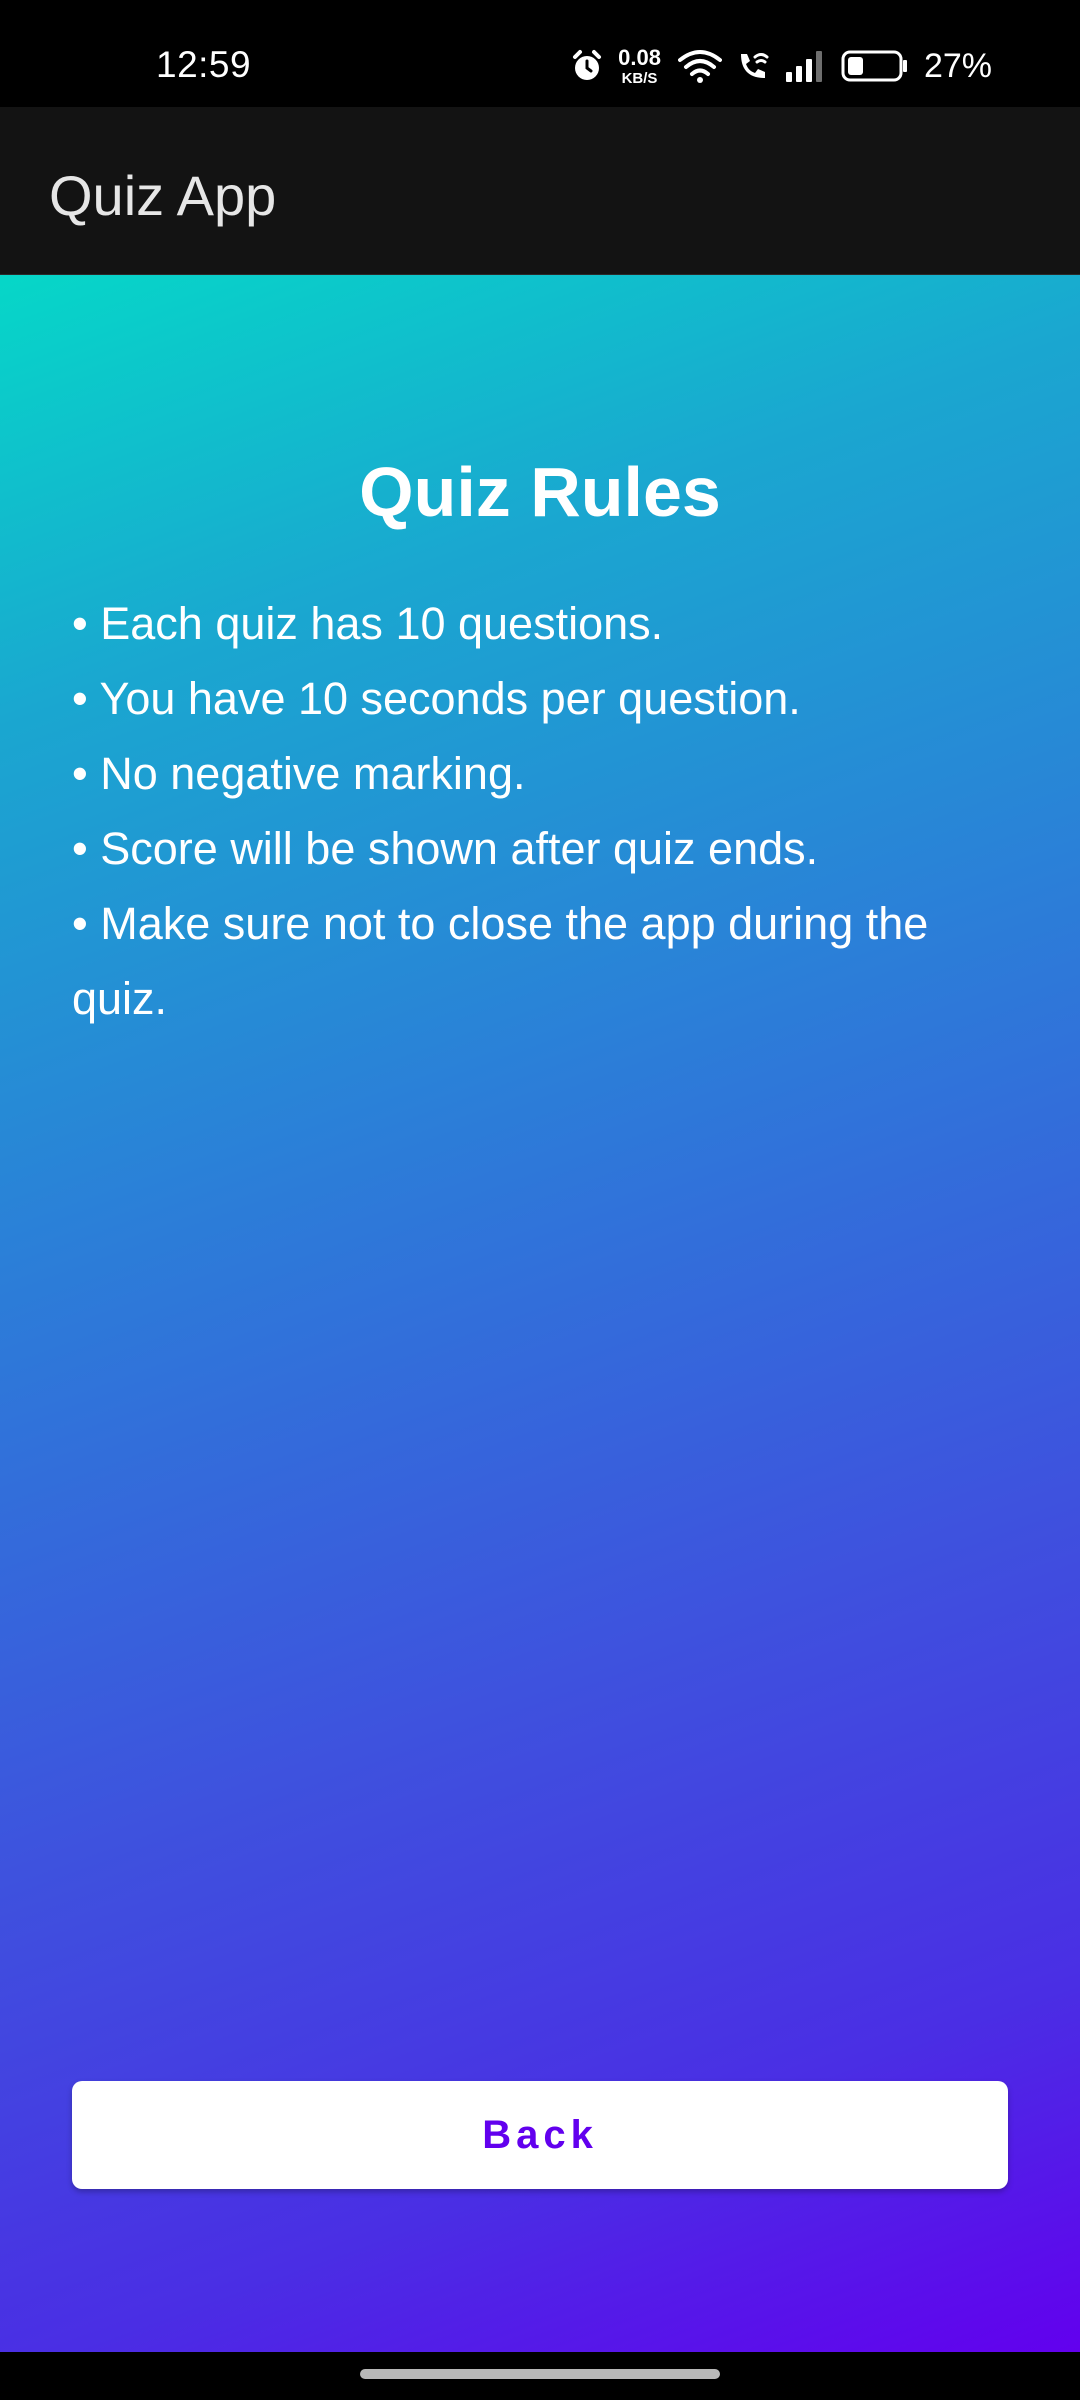  Describe the element at coordinates (540, 53) in the screenshot. I see `status-bar: 12:59 0.08 KB/S 27%` at that location.